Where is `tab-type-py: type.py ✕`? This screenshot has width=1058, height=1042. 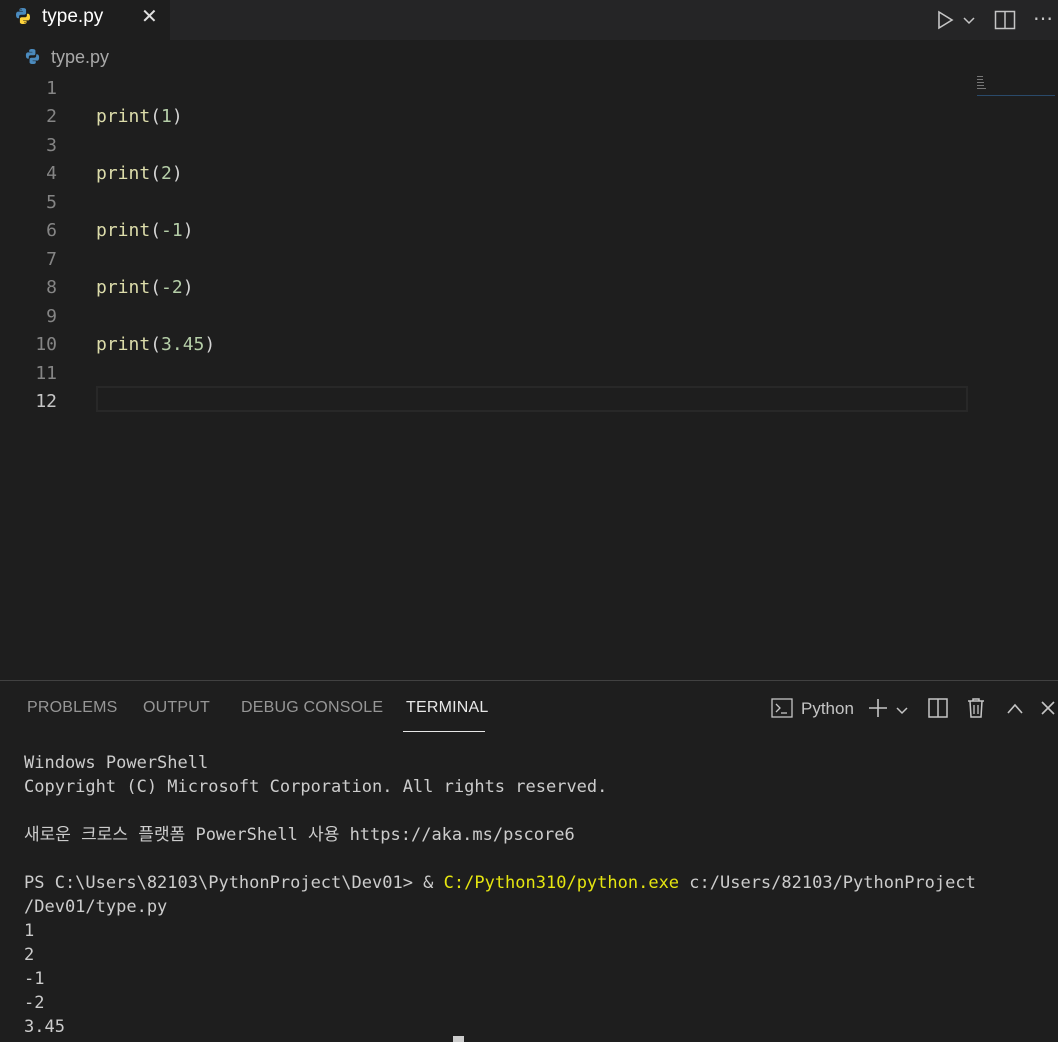 tab-type-py: type.py ✕ is located at coordinates (85, 20).